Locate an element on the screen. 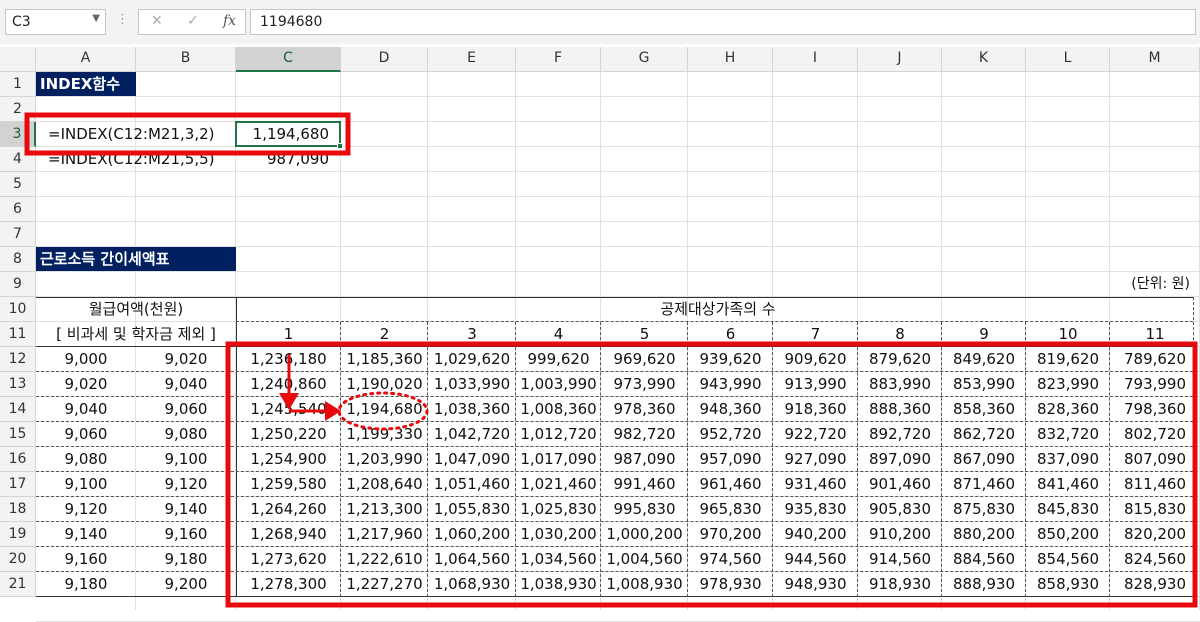  formula-buttons: ✕ ✓ fx is located at coordinates (192, 22).